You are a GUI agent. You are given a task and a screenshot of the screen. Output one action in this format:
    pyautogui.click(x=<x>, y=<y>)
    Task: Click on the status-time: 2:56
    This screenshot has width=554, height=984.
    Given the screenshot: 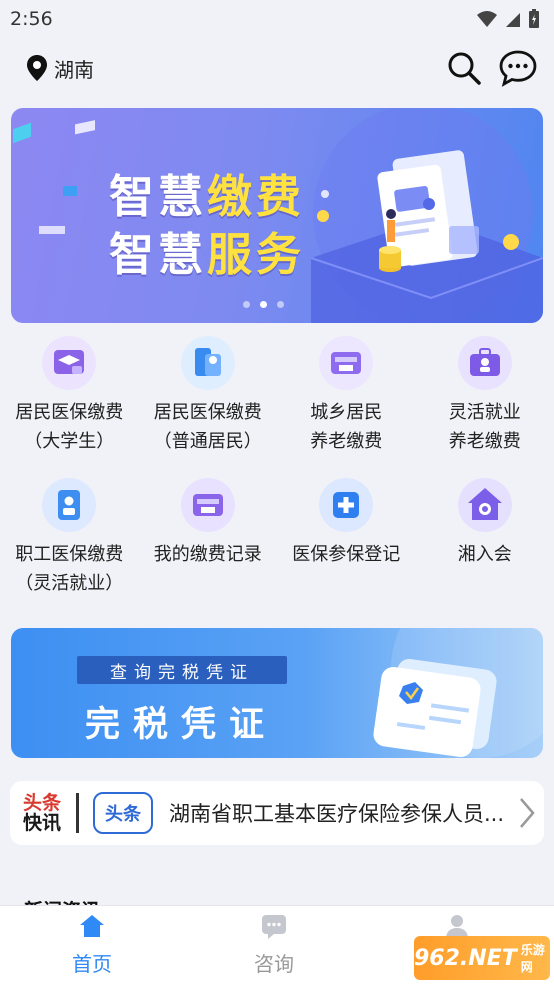 What is the action you would take?
    pyautogui.click(x=31, y=19)
    